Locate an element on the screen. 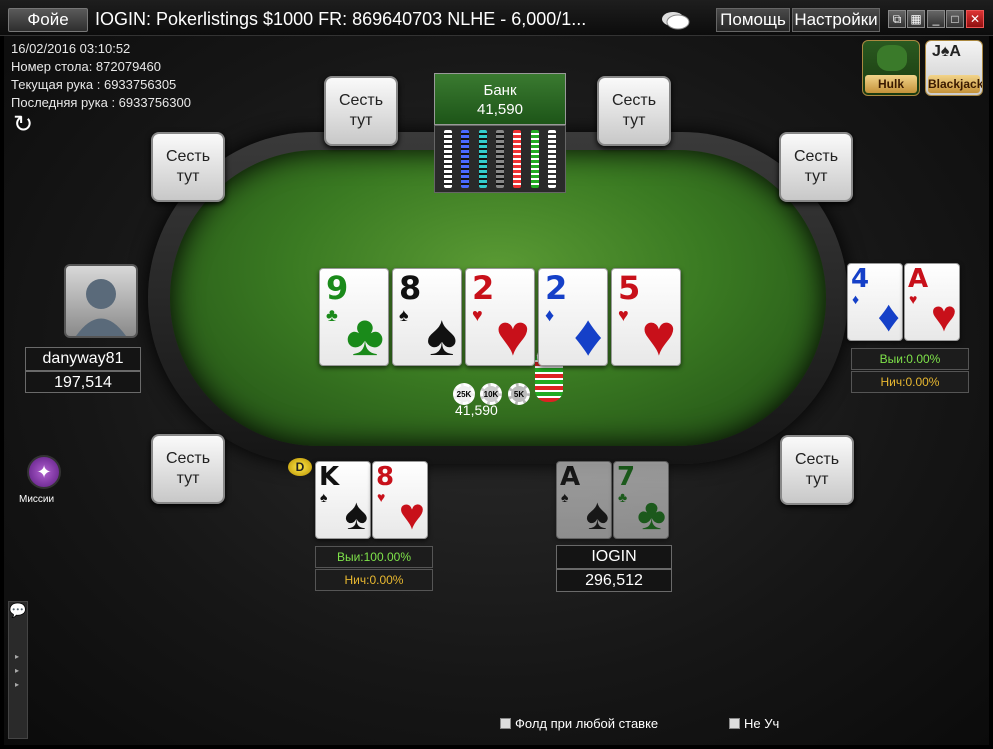 The height and width of the screenshot is (749, 993). player-avatar is located at coordinates (101, 301).